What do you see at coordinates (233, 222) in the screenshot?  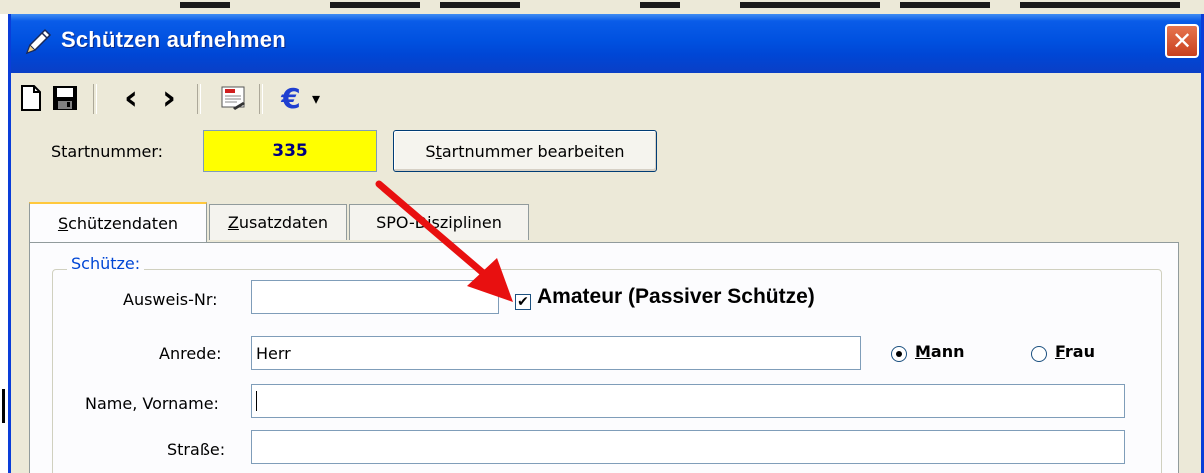 I see `tab-accel: Z` at bounding box center [233, 222].